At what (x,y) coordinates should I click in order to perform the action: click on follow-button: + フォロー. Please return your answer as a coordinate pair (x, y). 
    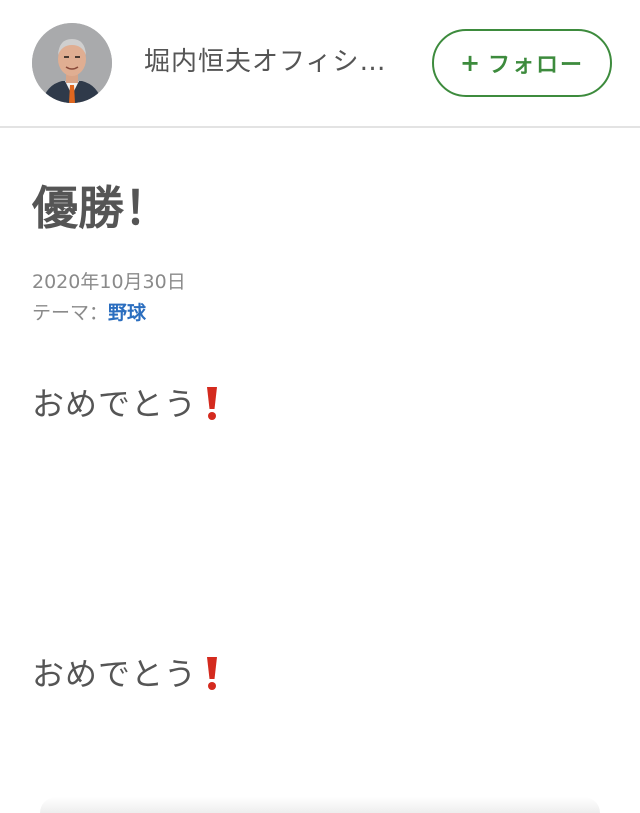
    Looking at the image, I should click on (522, 63).